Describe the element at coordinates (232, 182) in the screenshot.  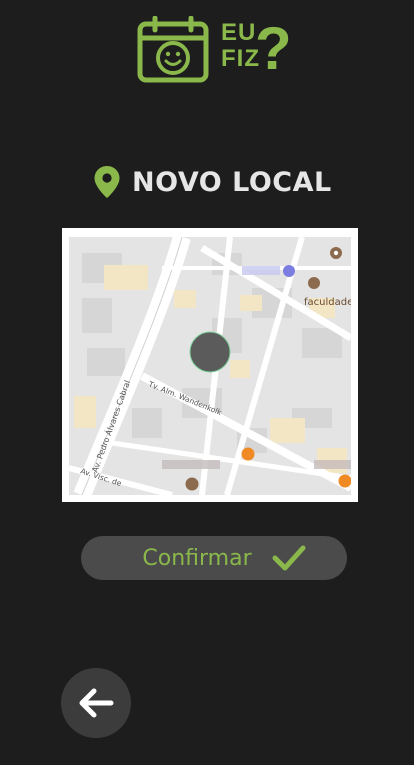
I see `page-title: NOVO LOCAL` at that location.